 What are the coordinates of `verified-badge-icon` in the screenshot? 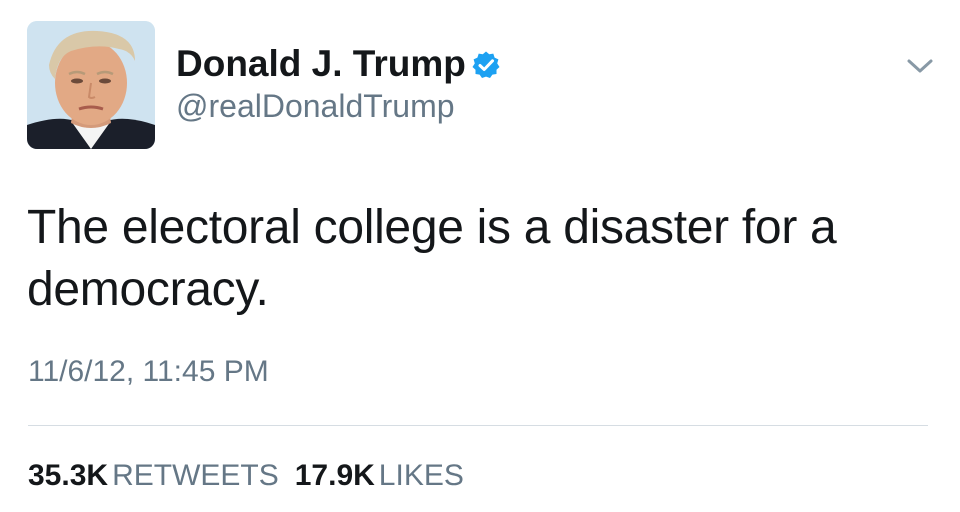 It's located at (486, 64).